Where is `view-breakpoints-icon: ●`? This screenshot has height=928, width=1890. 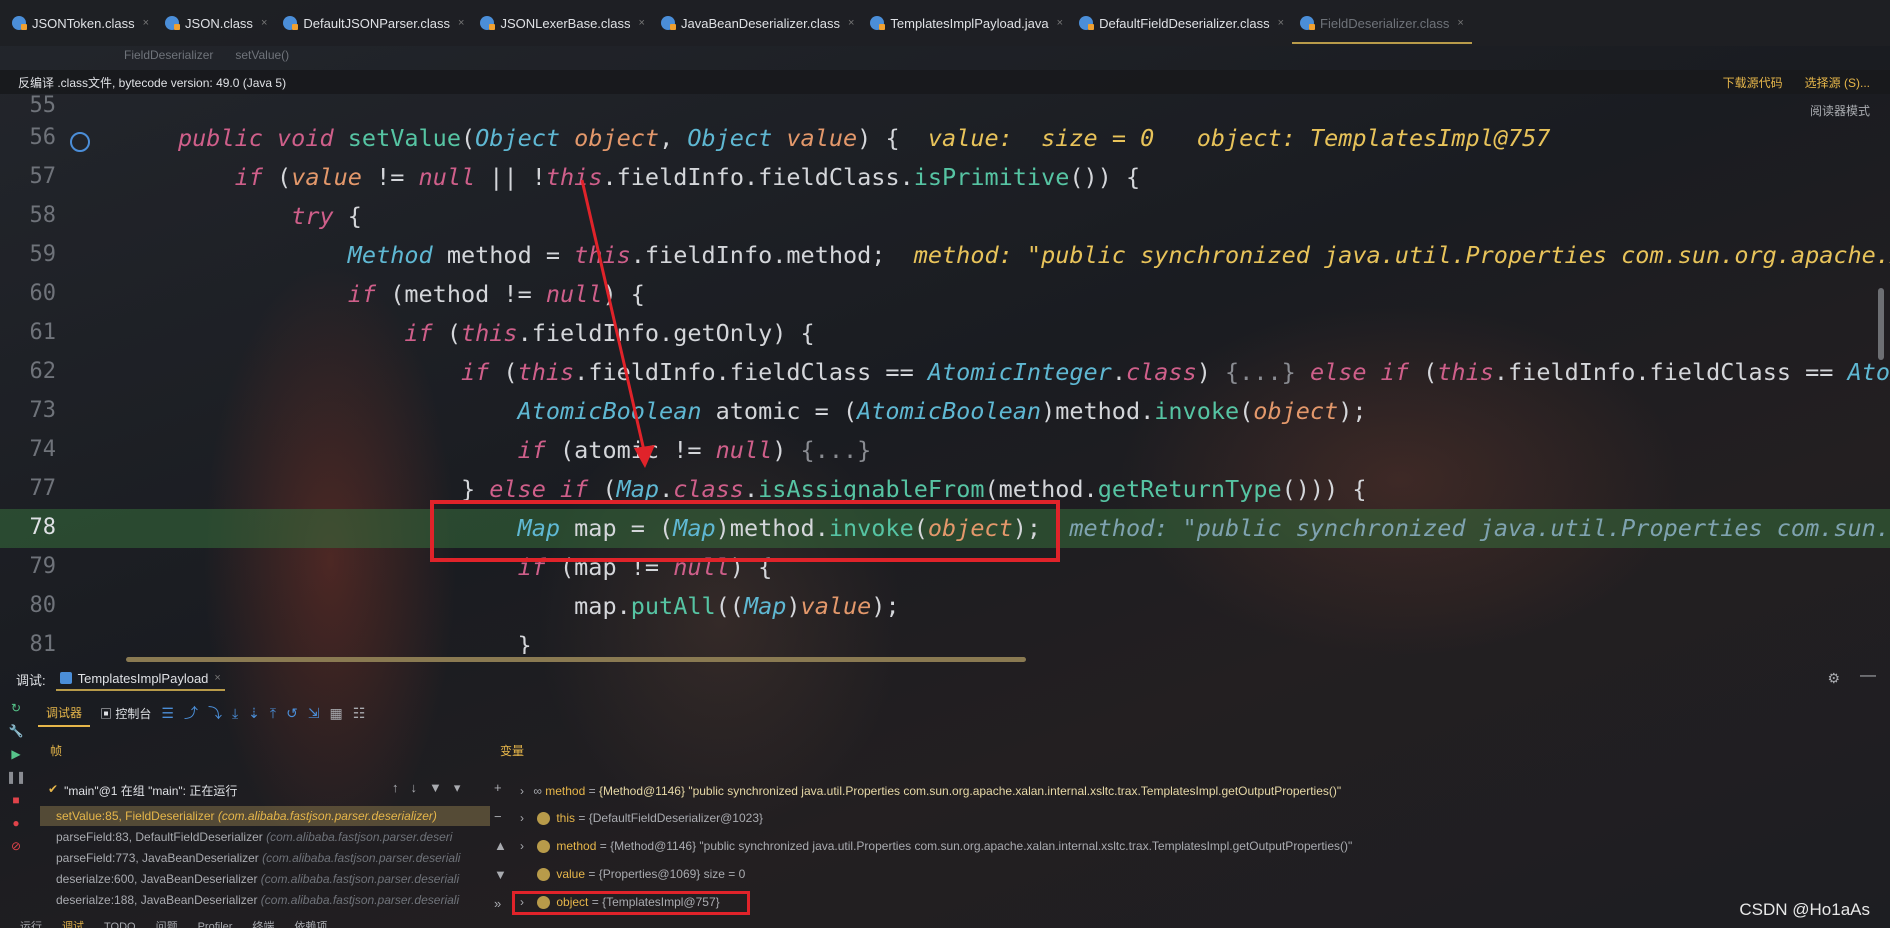 view-breakpoints-icon: ● is located at coordinates (15, 823).